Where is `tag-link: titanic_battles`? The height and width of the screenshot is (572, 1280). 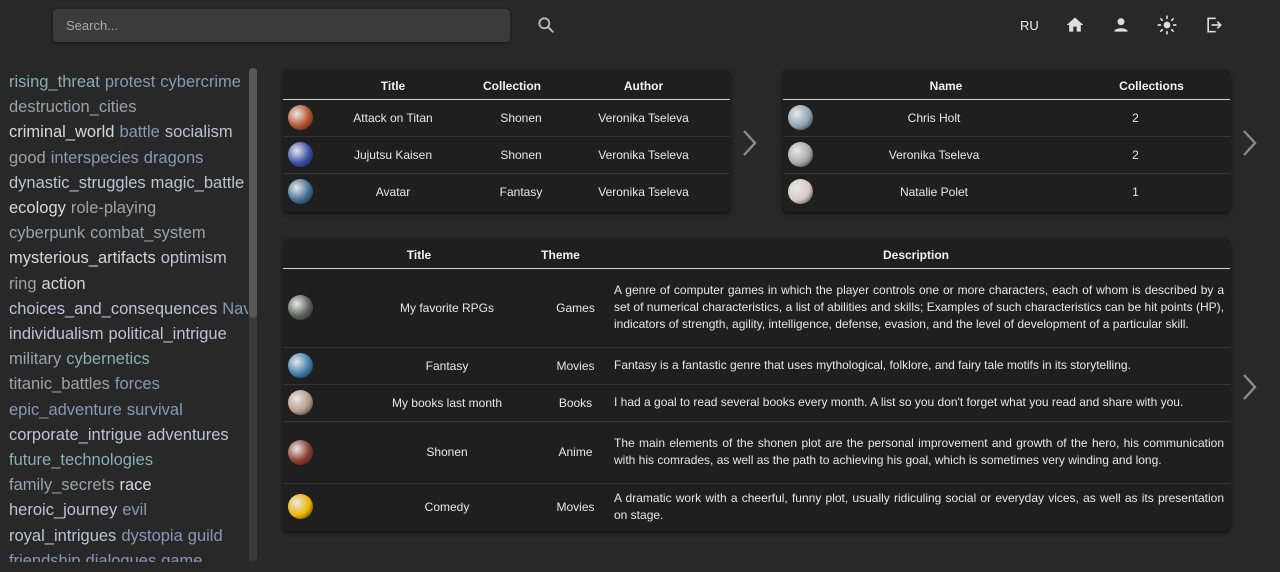 tag-link: titanic_battles is located at coordinates (59, 384).